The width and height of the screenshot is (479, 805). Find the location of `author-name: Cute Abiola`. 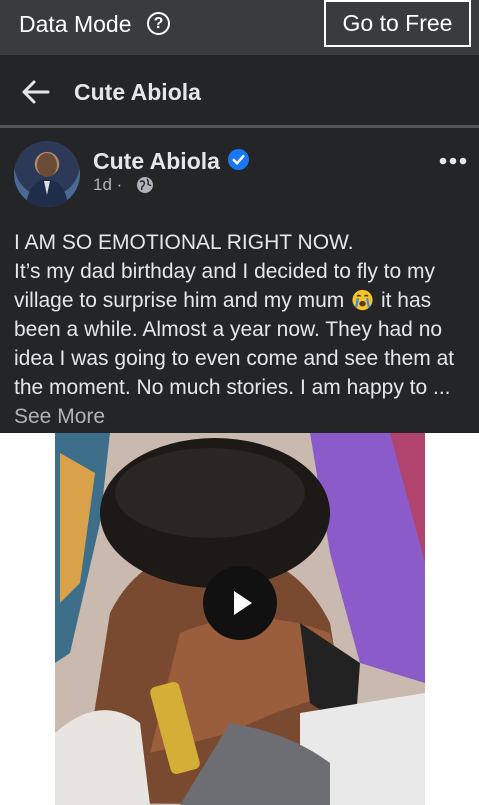

author-name: Cute Abiola is located at coordinates (156, 161).